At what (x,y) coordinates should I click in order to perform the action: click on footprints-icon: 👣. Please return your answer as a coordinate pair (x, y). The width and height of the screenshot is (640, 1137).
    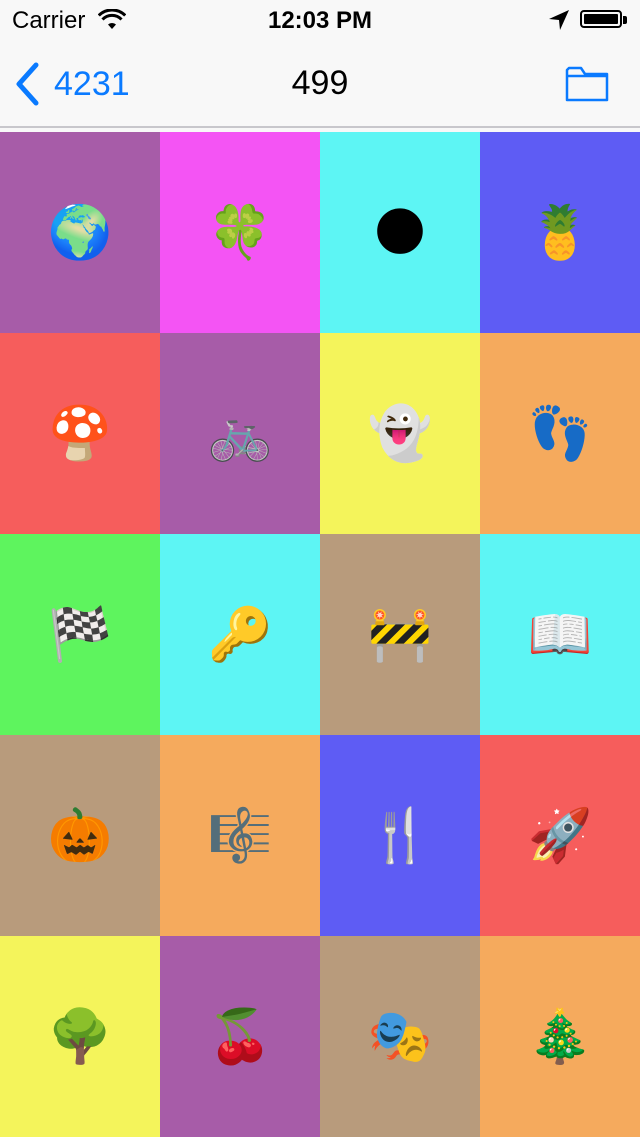
    Looking at the image, I should click on (560, 434).